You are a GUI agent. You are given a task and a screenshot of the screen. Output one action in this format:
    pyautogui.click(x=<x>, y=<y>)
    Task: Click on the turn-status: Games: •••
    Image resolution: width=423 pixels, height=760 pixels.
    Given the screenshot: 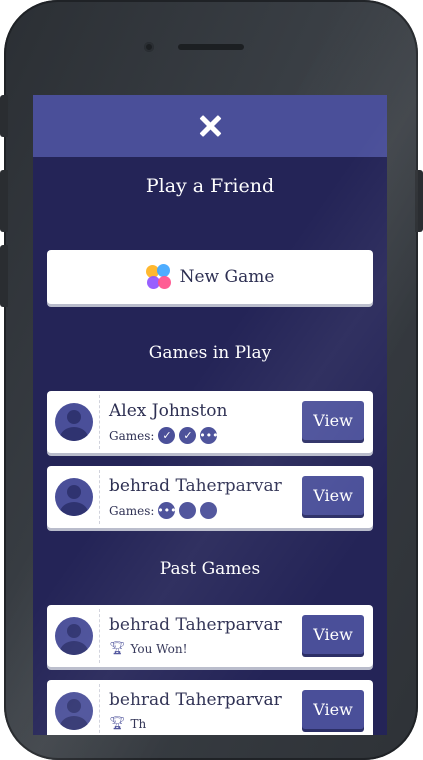 What is the action you would take?
    pyautogui.click(x=163, y=510)
    